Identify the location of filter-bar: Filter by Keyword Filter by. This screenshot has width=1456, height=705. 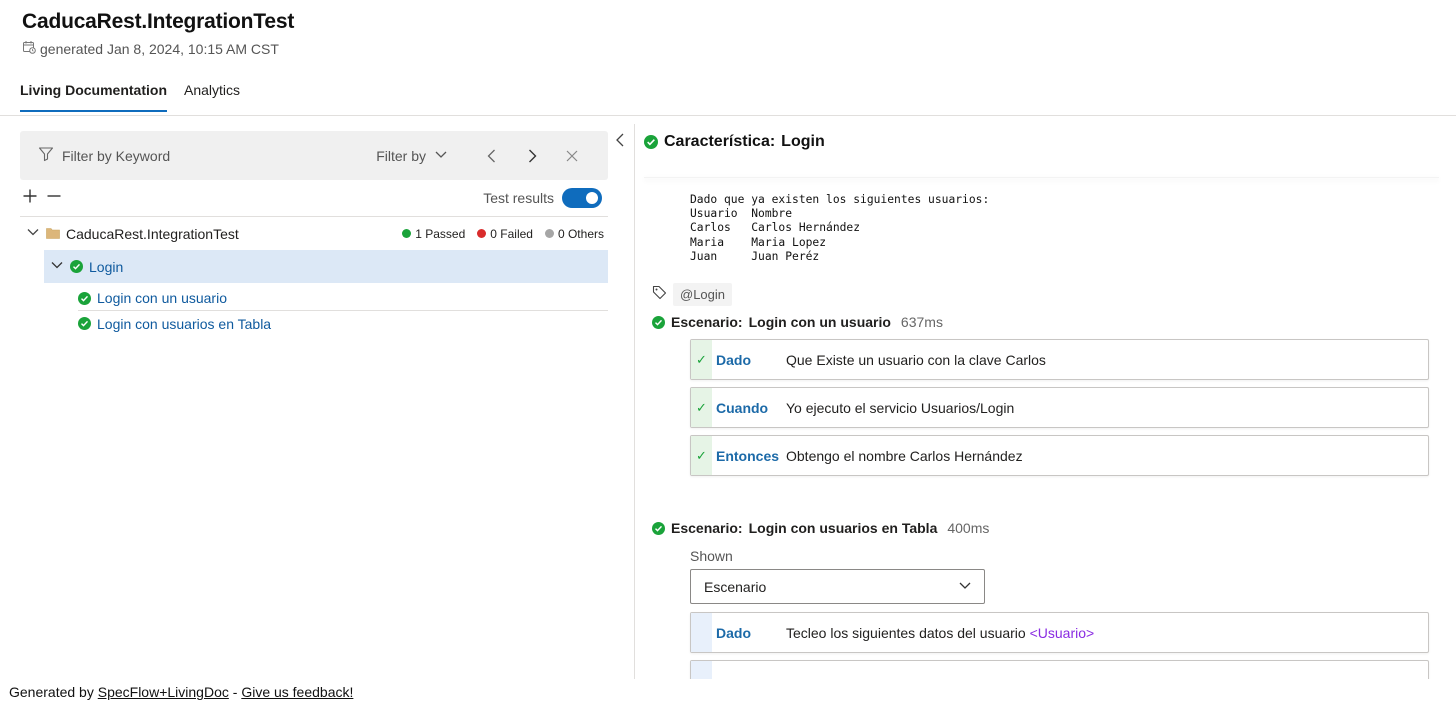
(314, 155).